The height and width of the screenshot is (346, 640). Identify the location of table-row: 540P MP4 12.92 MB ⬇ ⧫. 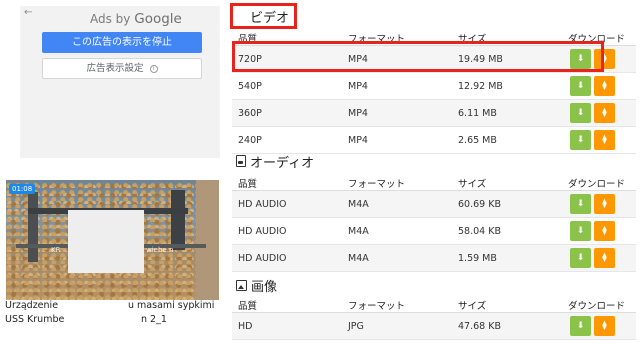
(434, 86).